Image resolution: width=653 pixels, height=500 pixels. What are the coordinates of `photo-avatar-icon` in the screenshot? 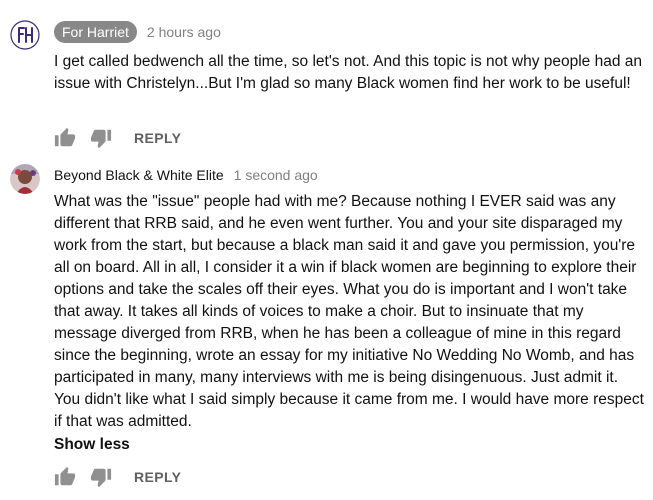 It's located at (25, 179).